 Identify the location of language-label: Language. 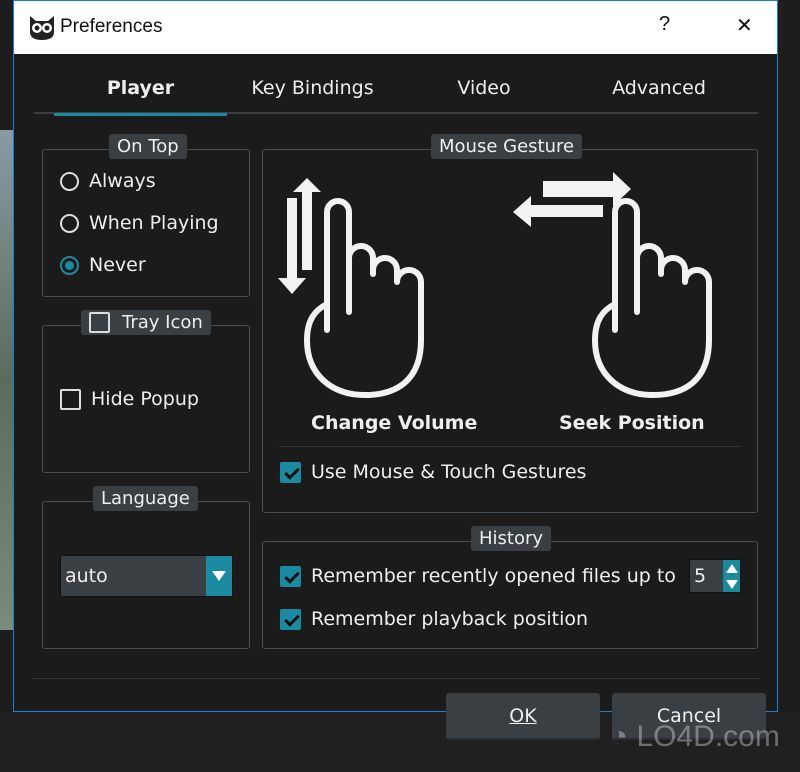
(145, 498).